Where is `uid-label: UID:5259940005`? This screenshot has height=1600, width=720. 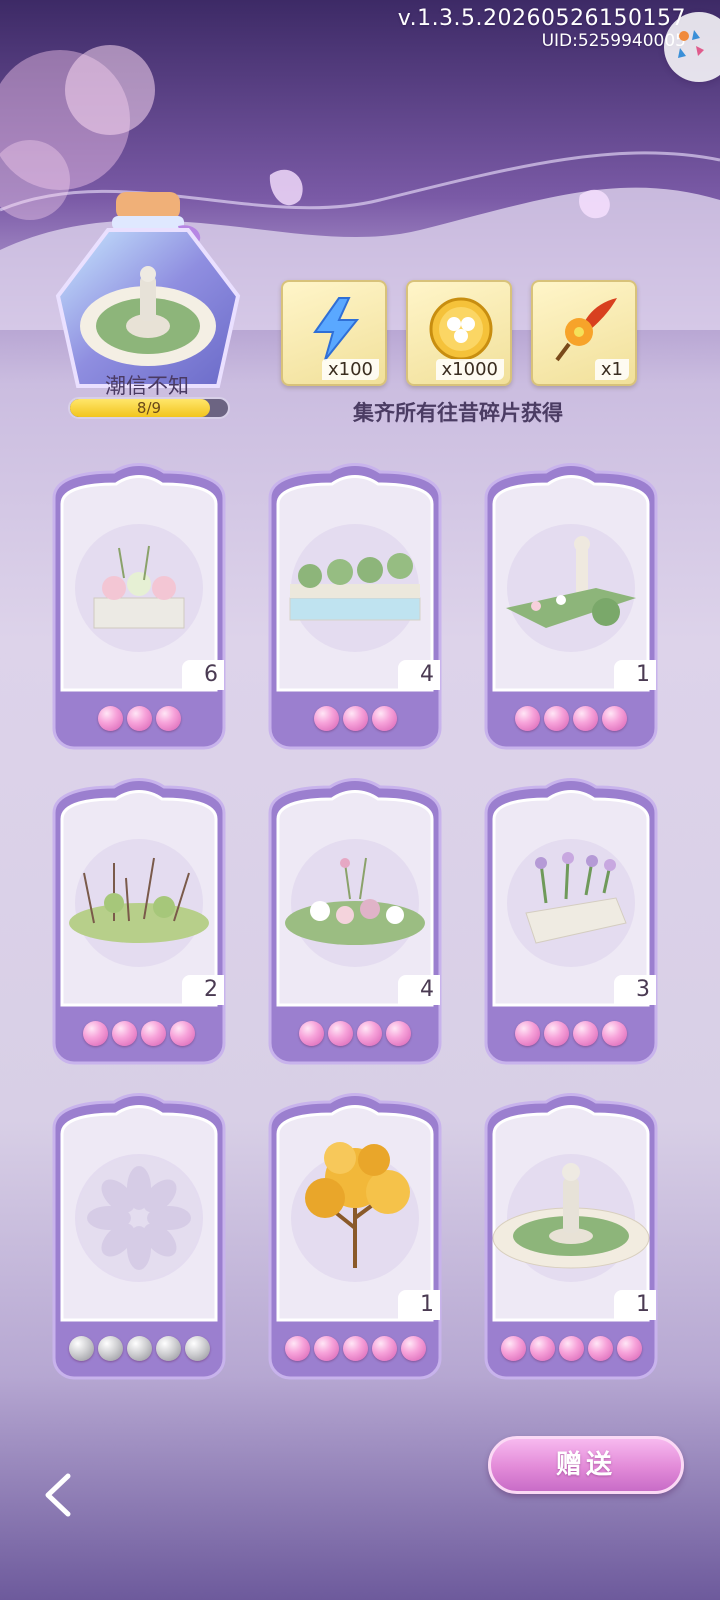
uid-label: UID:5259940005 is located at coordinates (613, 41).